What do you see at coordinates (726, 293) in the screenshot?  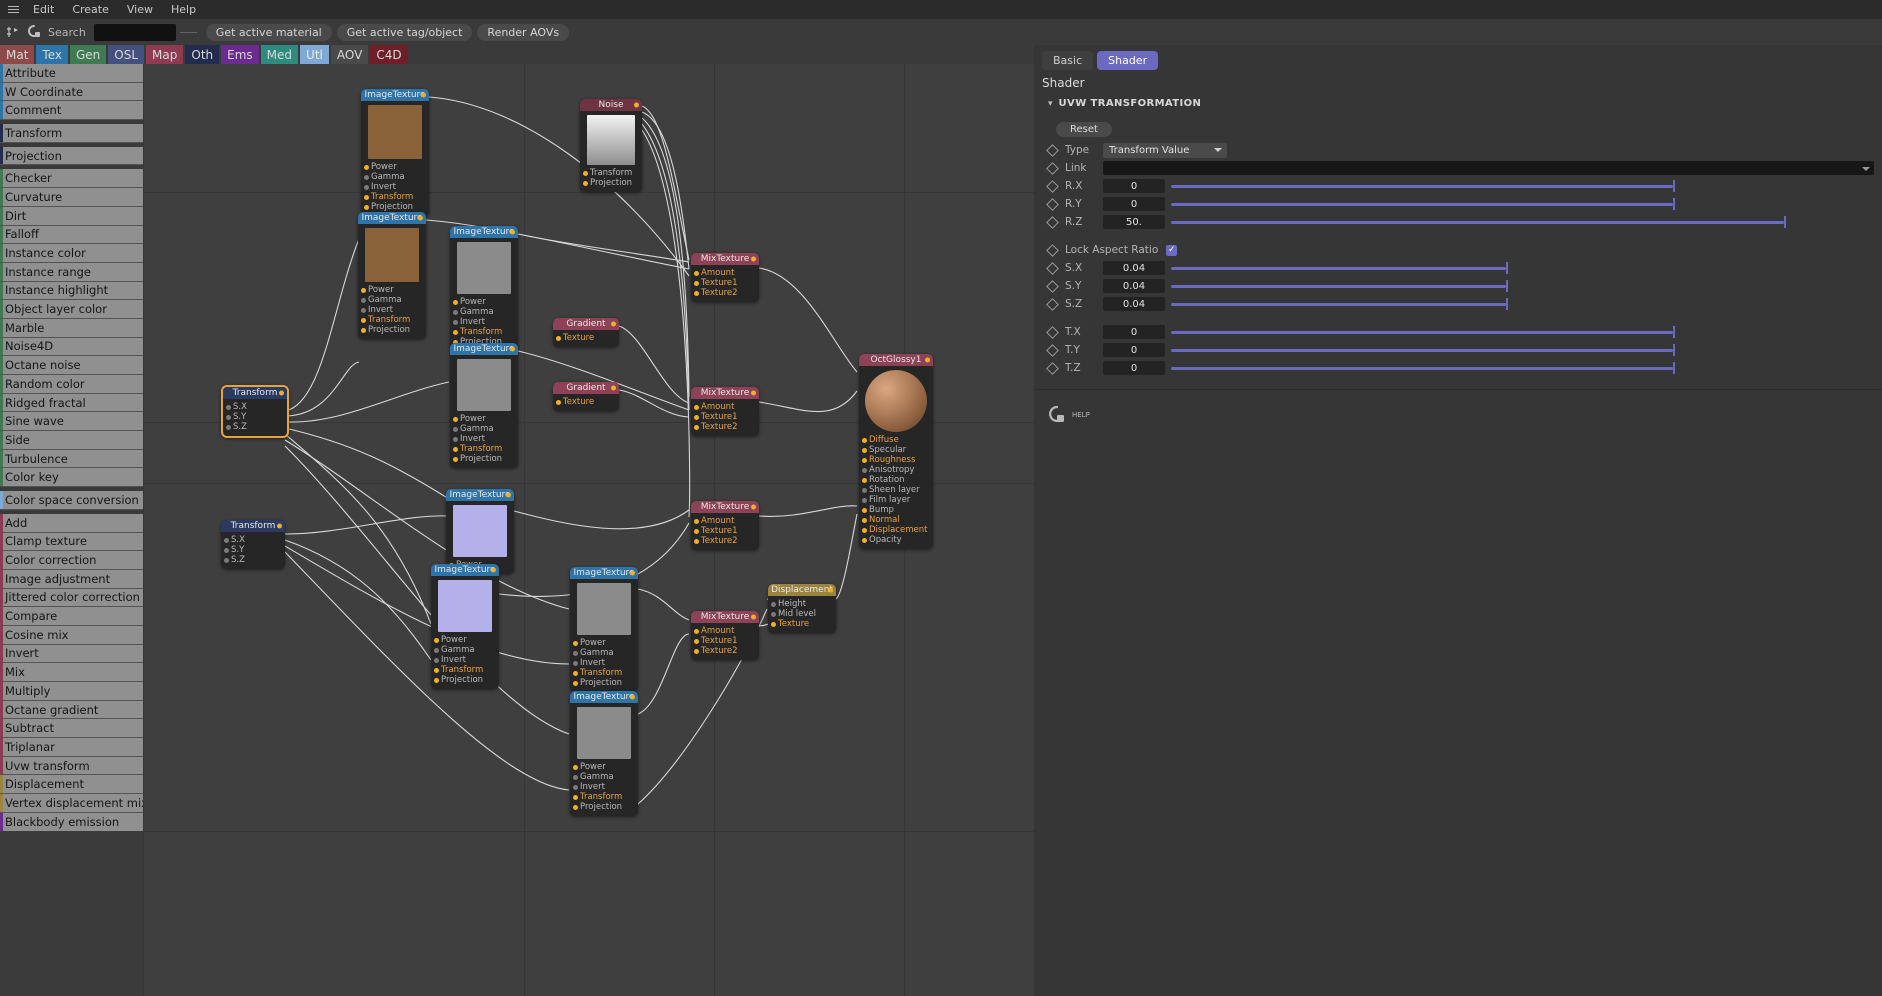 I see `node-port-texture2: Texture2` at bounding box center [726, 293].